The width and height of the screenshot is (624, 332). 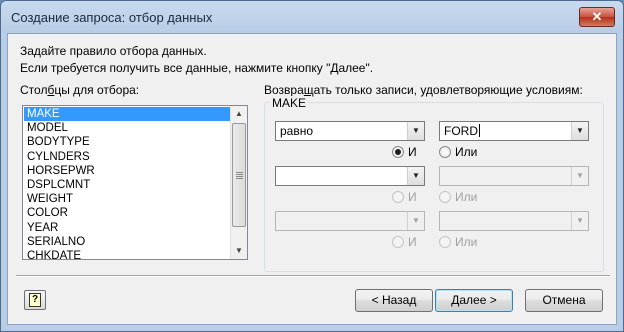 I want to click on scroll-down-icon: ▼, so click(x=239, y=251).